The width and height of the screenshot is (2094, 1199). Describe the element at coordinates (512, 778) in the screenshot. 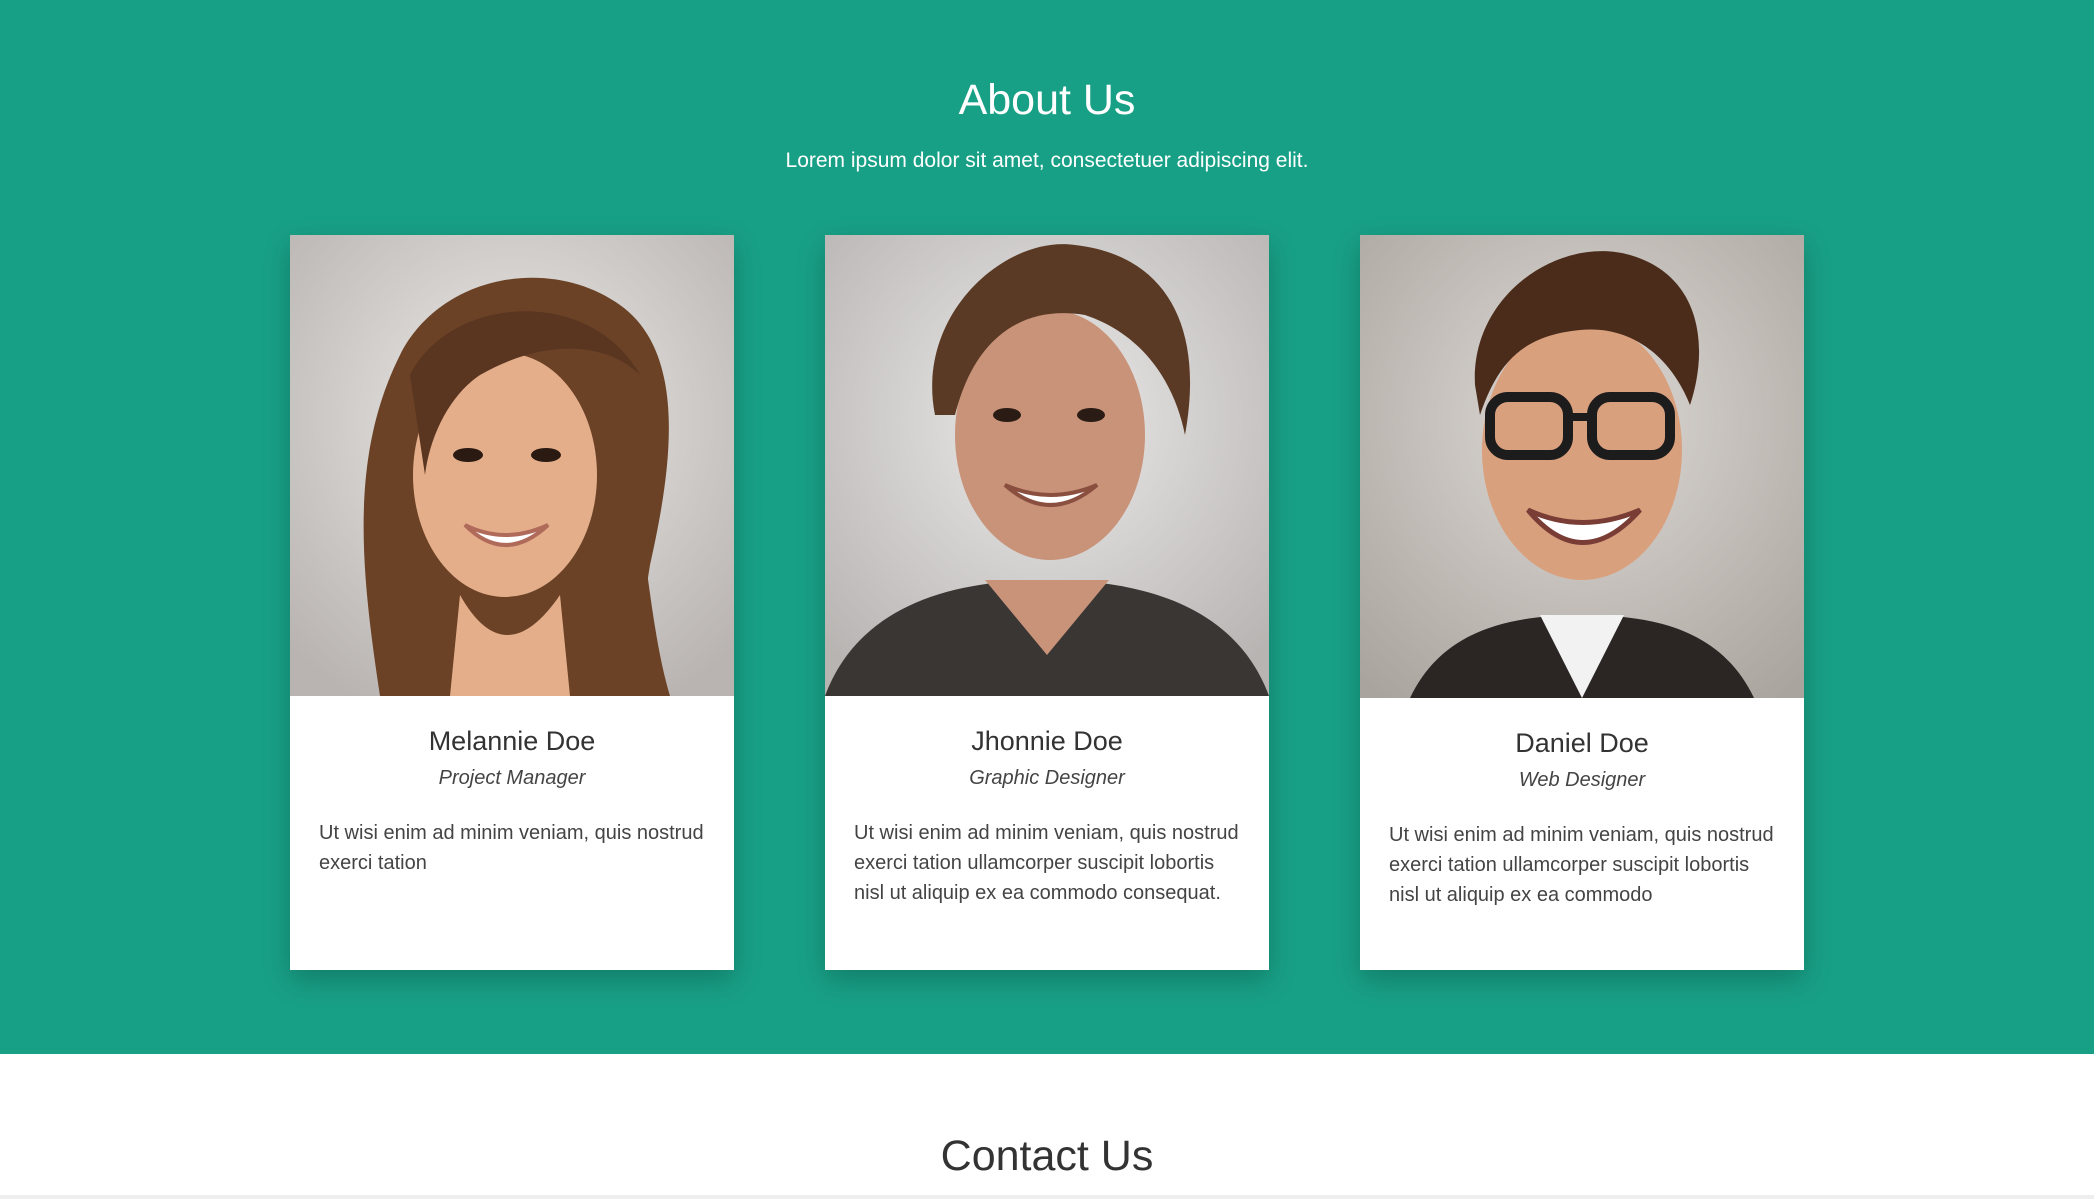

I see `team-member-role: Project Manager` at that location.